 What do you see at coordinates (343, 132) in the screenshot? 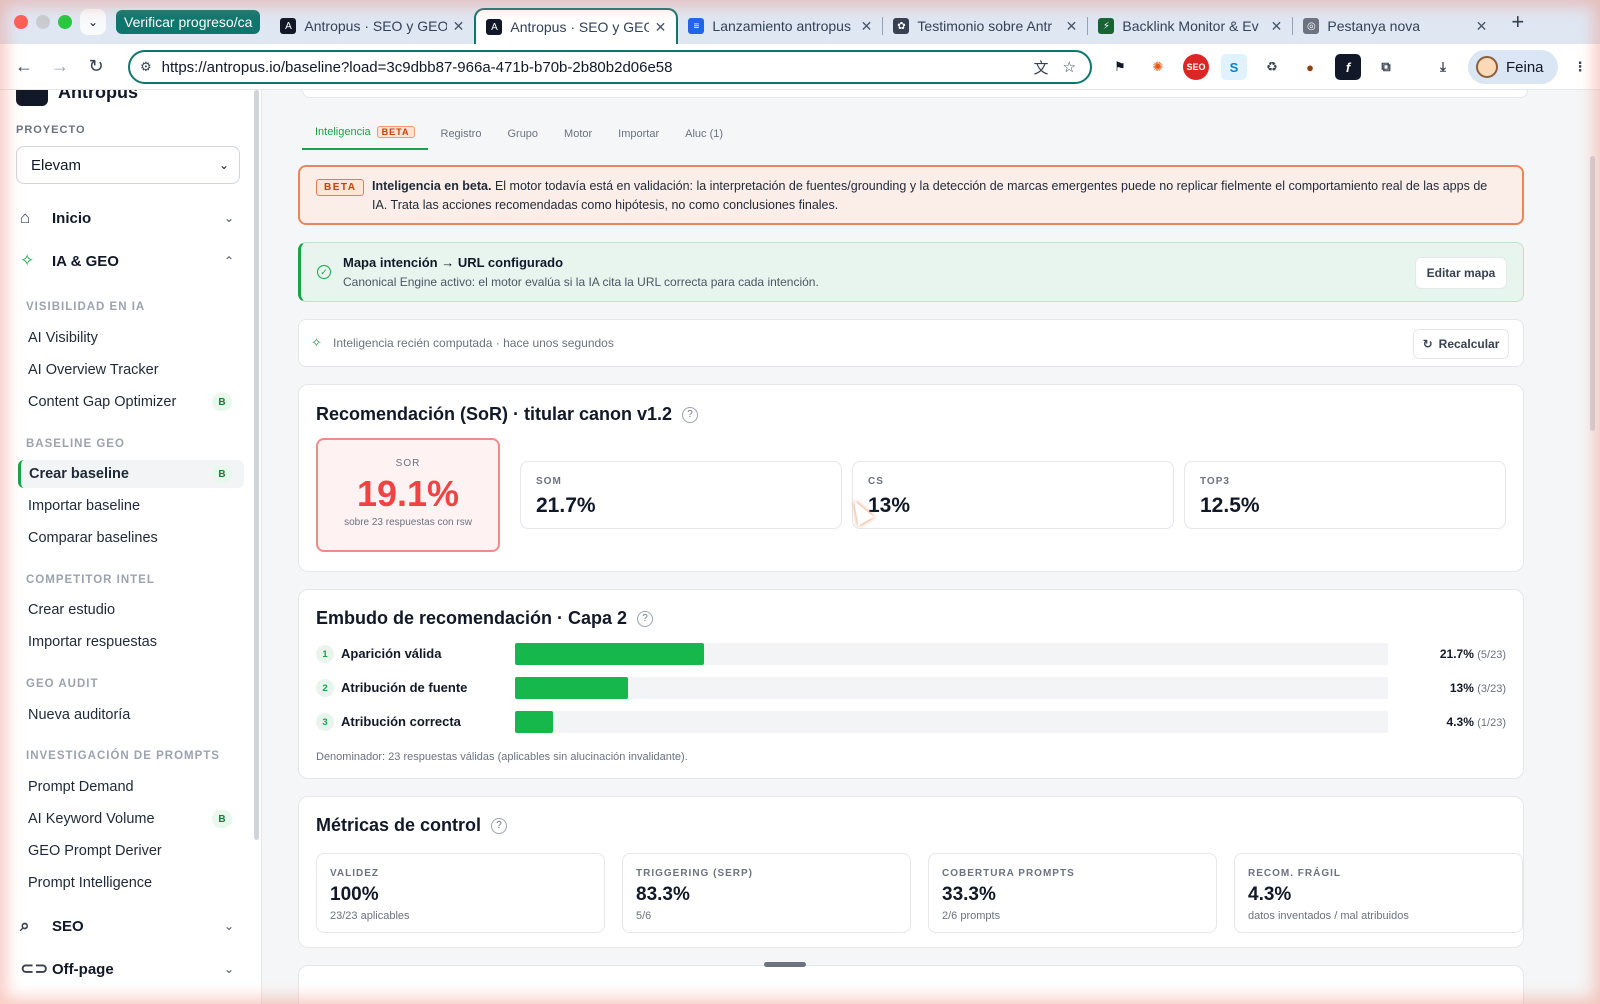
I see `tab-label: Inteligencia` at bounding box center [343, 132].